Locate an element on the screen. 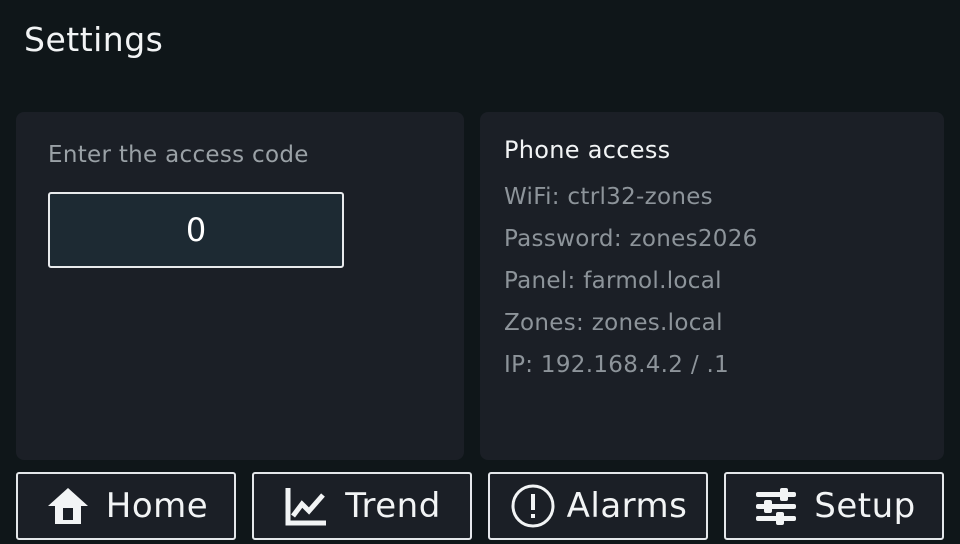  password-info: Password: zones2026 is located at coordinates (631, 239).